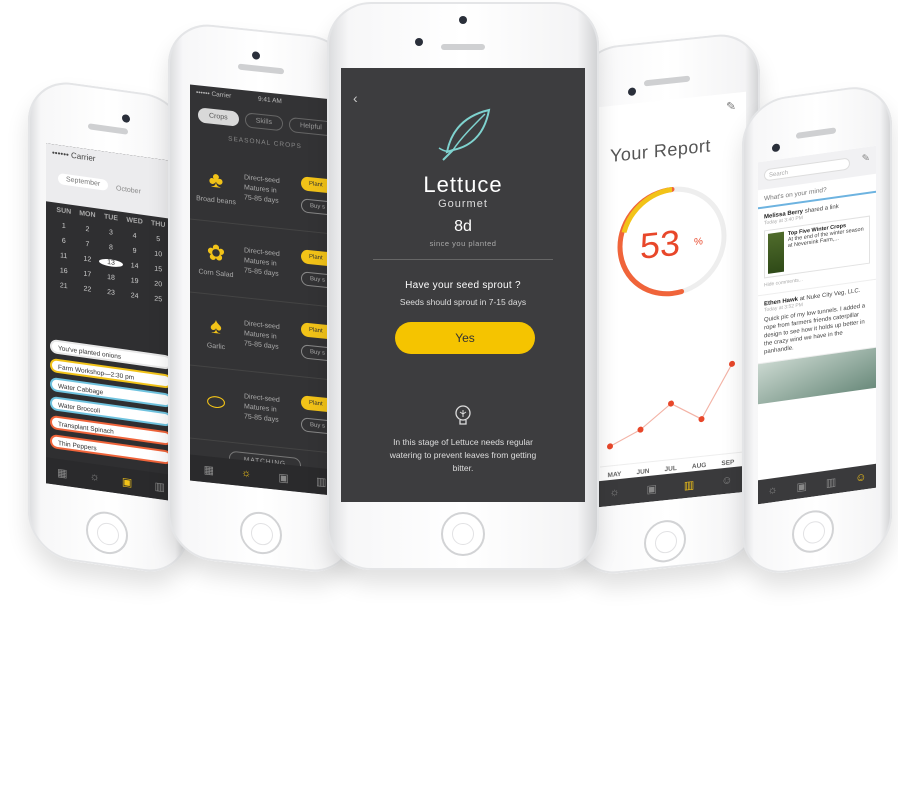  What do you see at coordinates (83, 182) in the screenshot?
I see `month-selected: September` at bounding box center [83, 182].